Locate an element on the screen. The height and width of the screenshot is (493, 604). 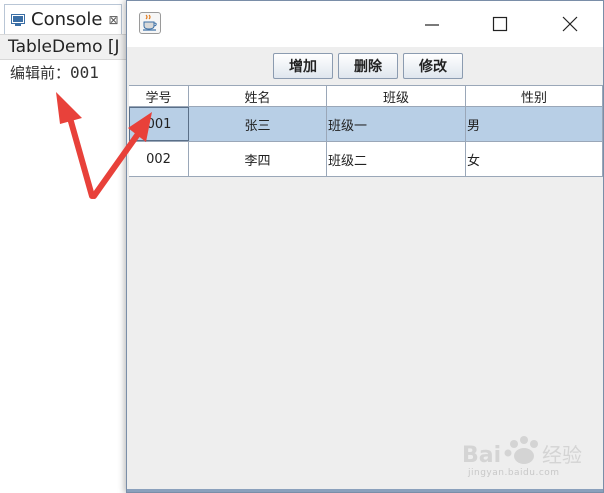
add-button: 增加 is located at coordinates (303, 66).